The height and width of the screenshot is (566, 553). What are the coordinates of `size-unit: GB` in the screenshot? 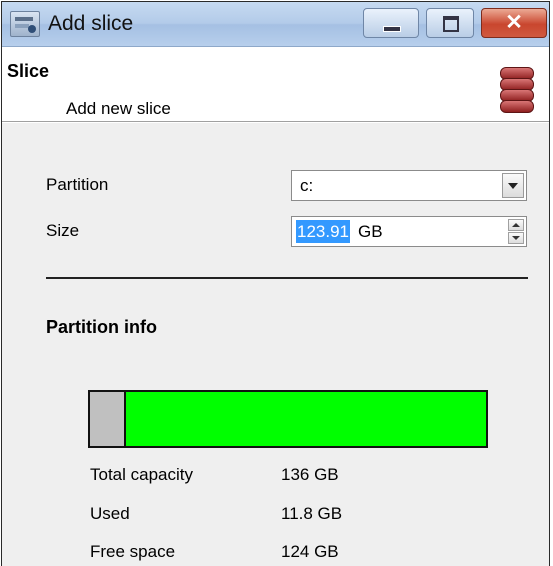 It's located at (370, 231).